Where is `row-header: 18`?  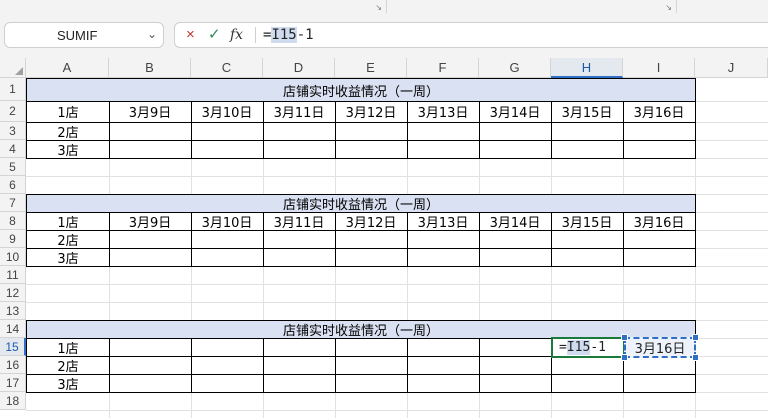 row-header: 18 is located at coordinates (13, 401).